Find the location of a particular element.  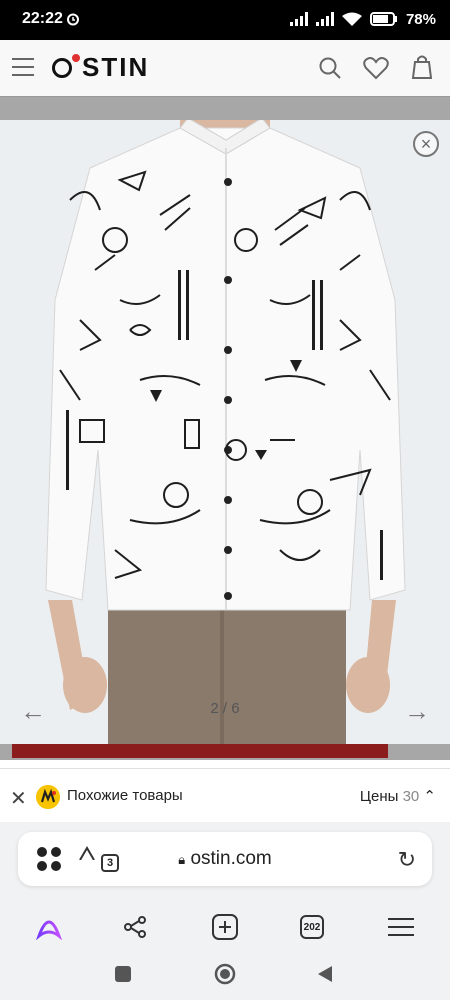

alice-icon is located at coordinates (49, 930).